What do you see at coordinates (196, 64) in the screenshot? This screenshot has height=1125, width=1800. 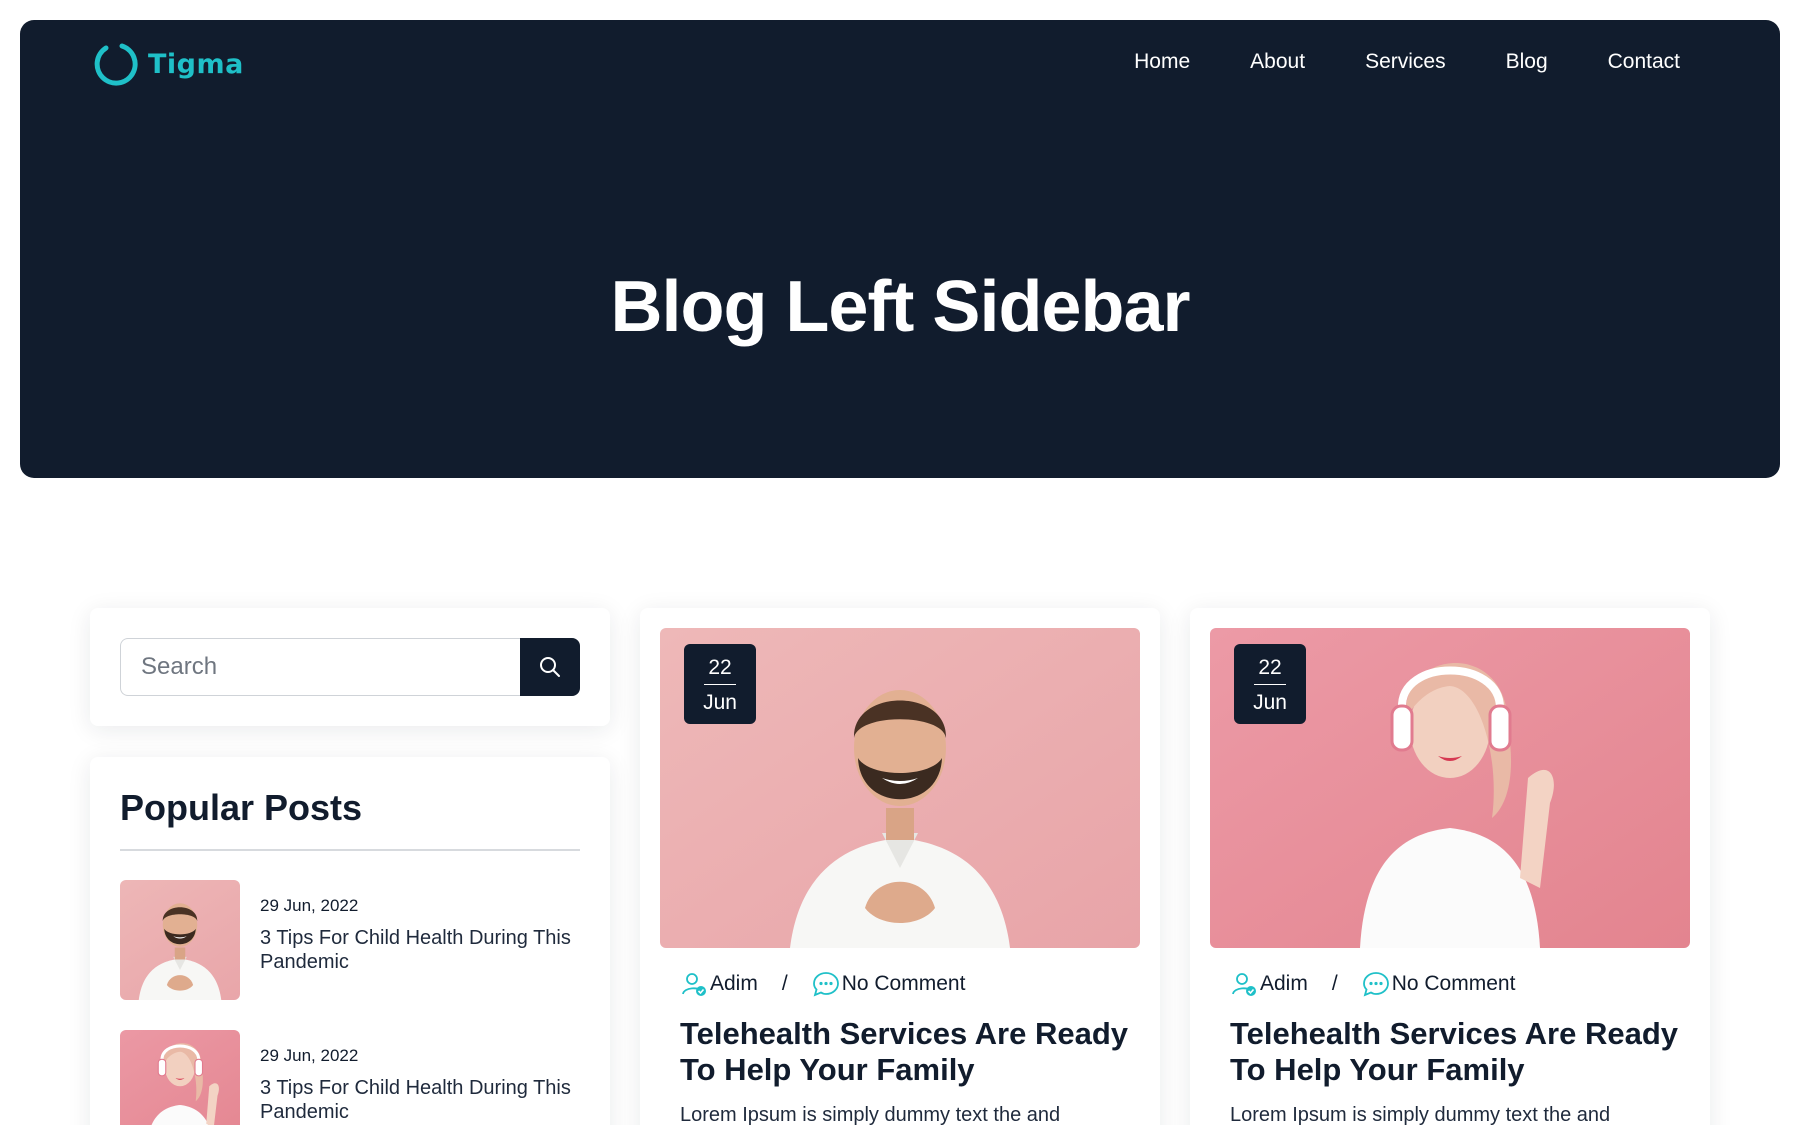 I see `brand-name: Tigma` at bounding box center [196, 64].